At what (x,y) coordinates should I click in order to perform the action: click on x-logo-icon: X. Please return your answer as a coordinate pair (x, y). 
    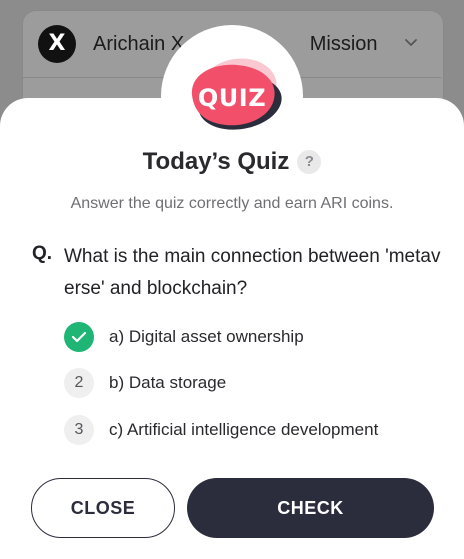
    Looking at the image, I should click on (57, 44).